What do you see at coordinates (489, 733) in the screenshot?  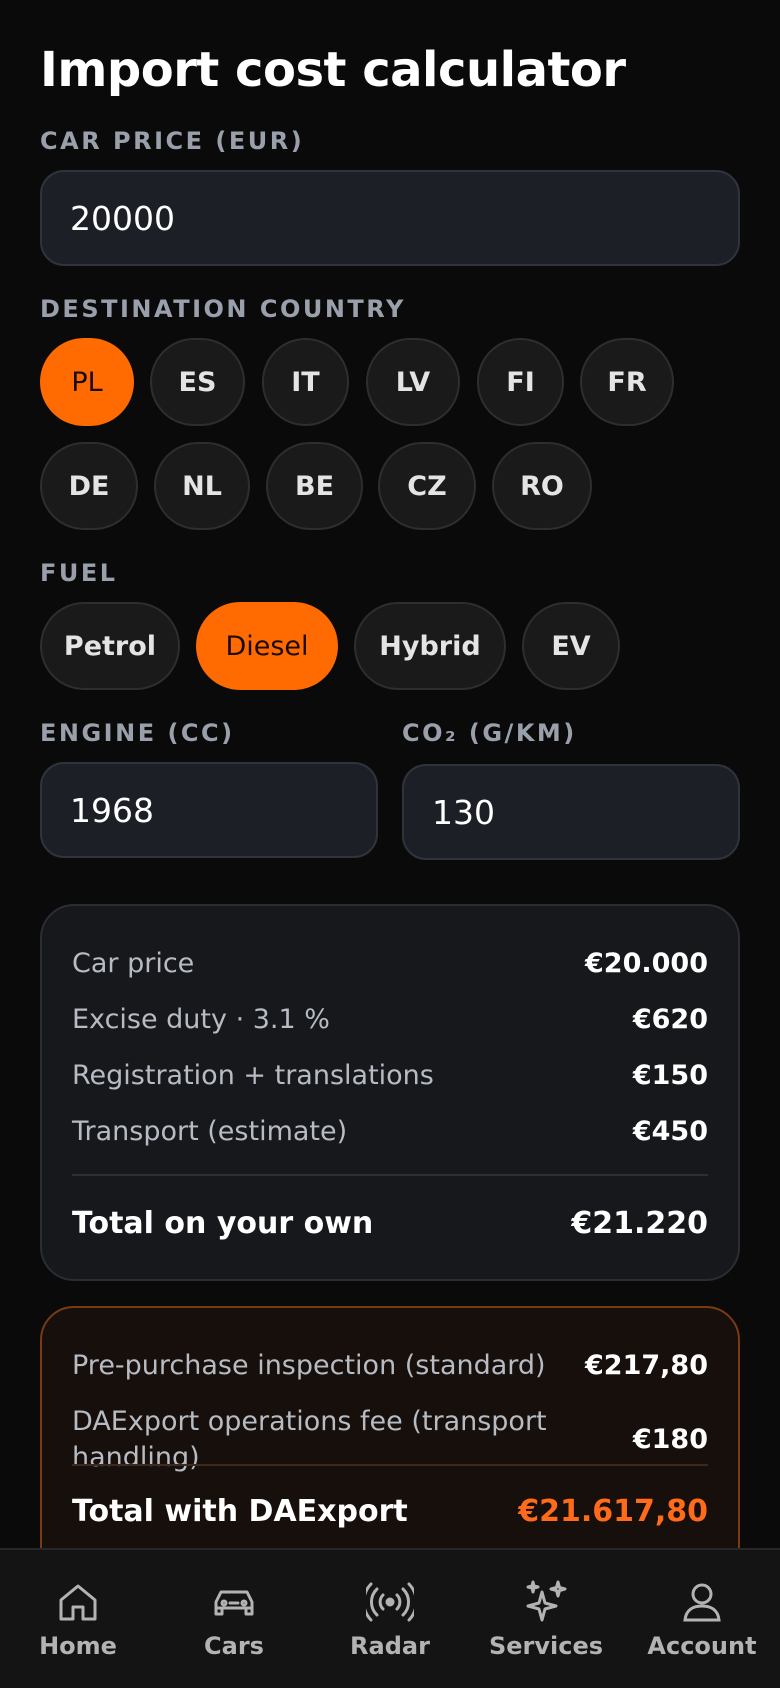 I see `co2-label: CO₂ (G/KM)` at bounding box center [489, 733].